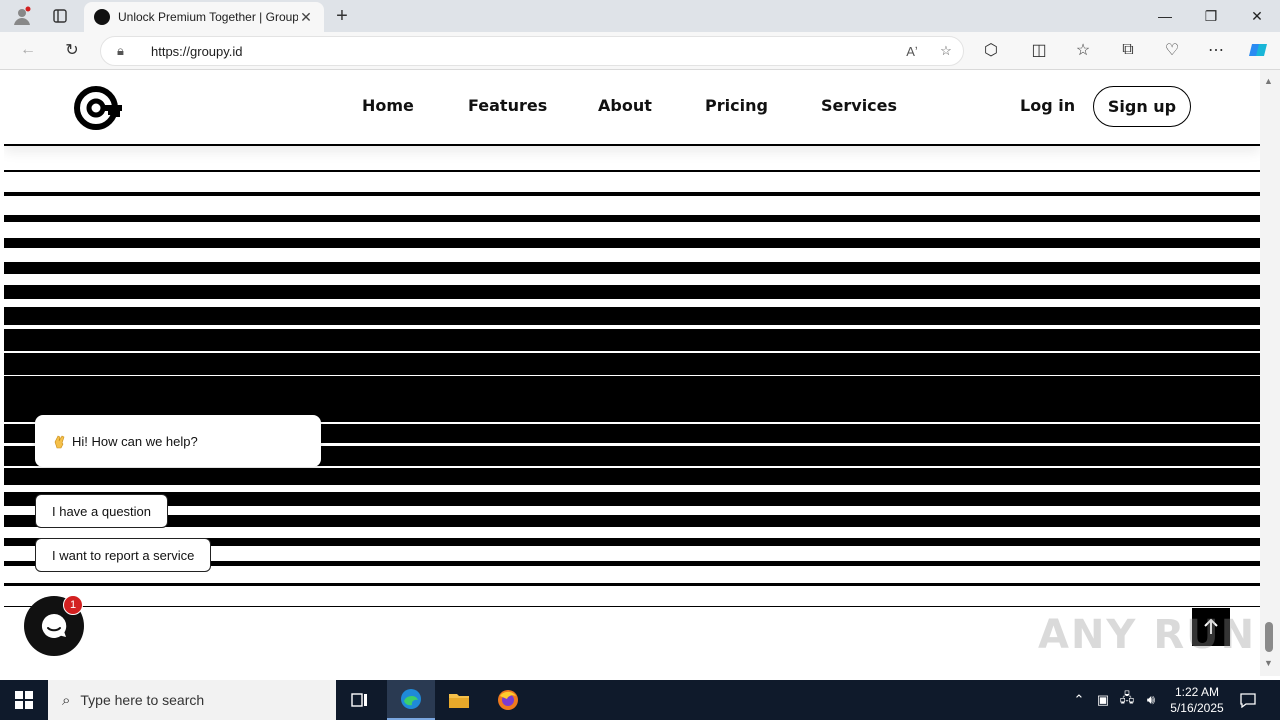 The image size is (1280, 720). I want to click on refresh-icon: ↻, so click(72, 50).